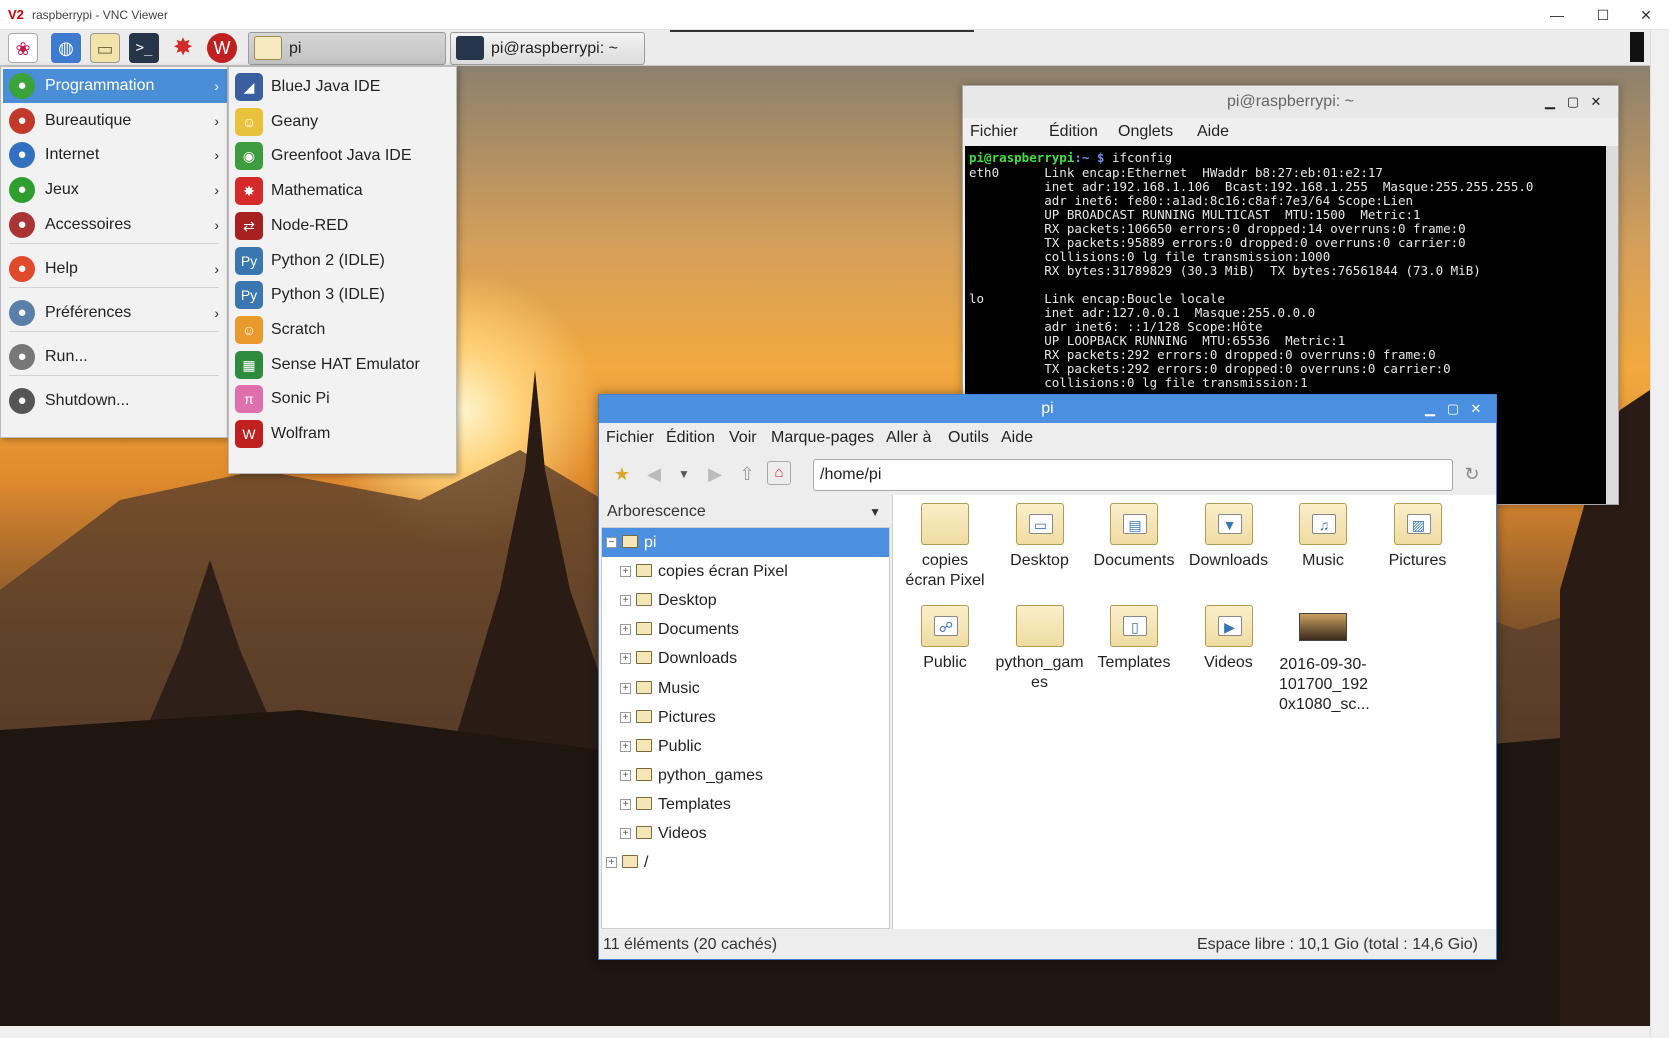  What do you see at coordinates (994, 132) in the screenshot?
I see `terminal-menu-fichier: Fichier` at bounding box center [994, 132].